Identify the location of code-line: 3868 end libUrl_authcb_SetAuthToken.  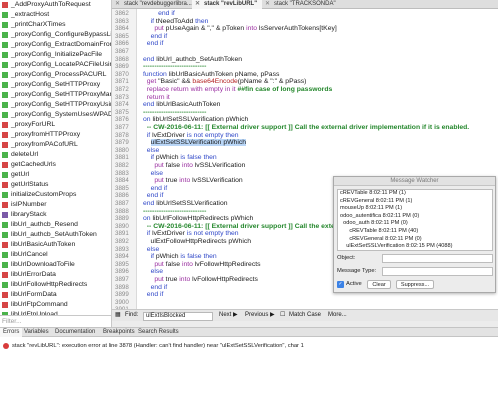
(305, 60).